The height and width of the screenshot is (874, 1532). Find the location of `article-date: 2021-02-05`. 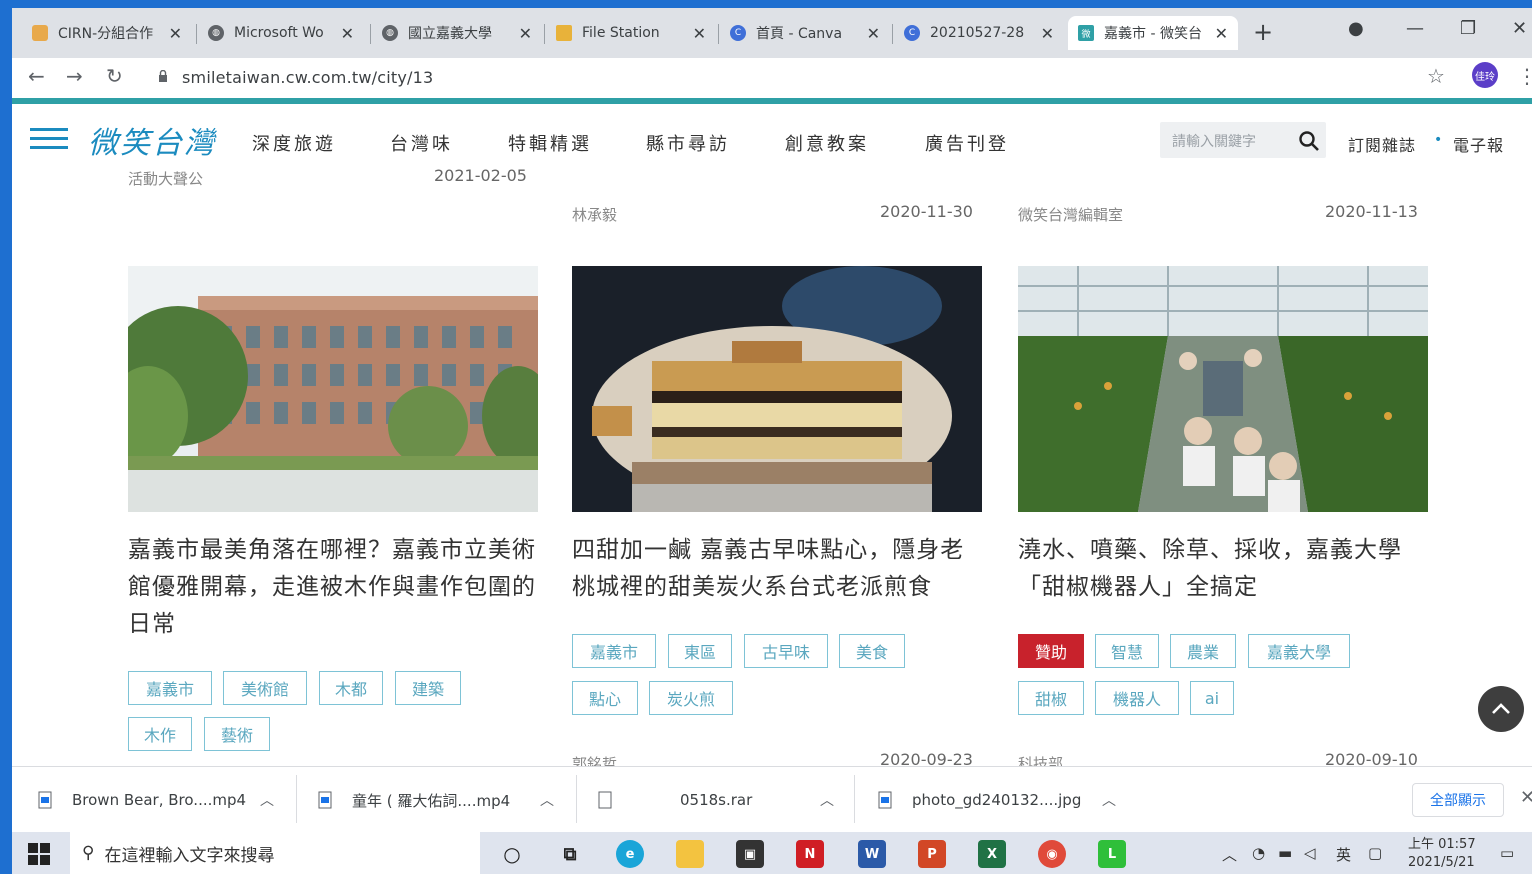

article-date: 2021-02-05 is located at coordinates (480, 175).